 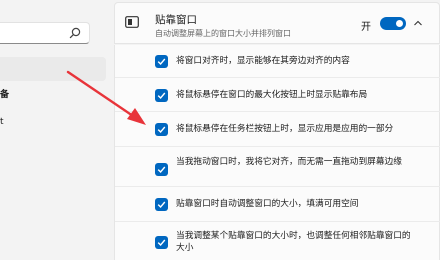 I want to click on option-label: 当我拖动窗口时，我将它对齐，而无需一直拖动到屏幕边缘, so click(x=289, y=162).